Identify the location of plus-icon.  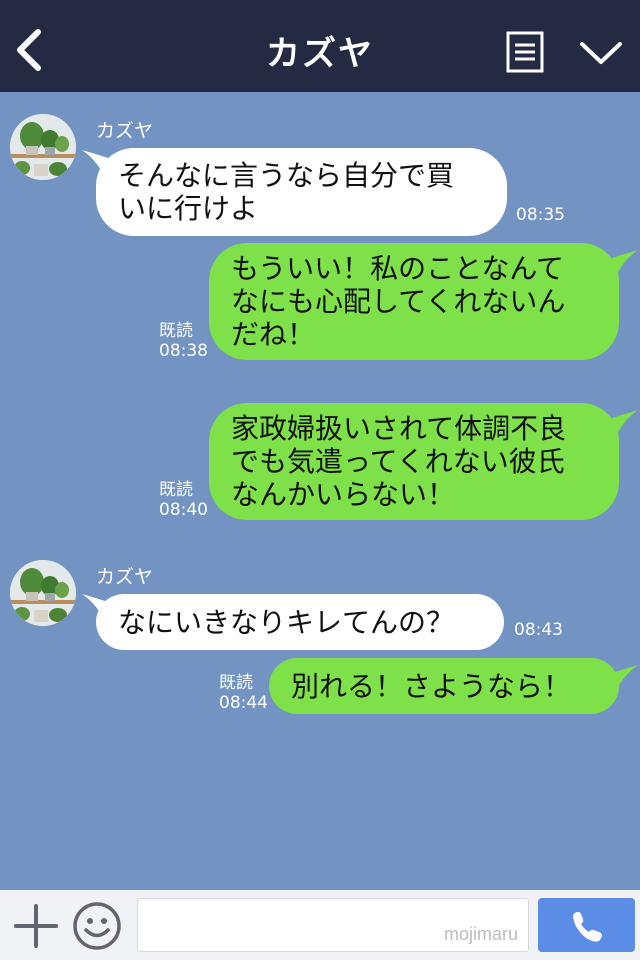
(36, 926).